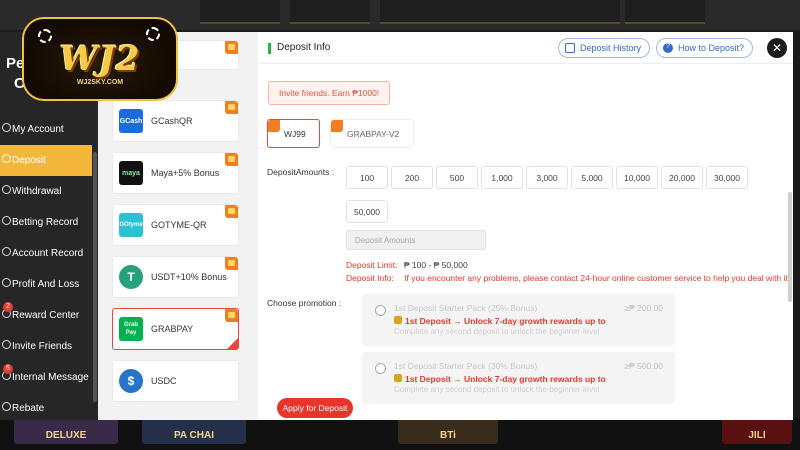 This screenshot has height=450, width=800. I want to click on game-tile: PA CHAI, so click(194, 431).